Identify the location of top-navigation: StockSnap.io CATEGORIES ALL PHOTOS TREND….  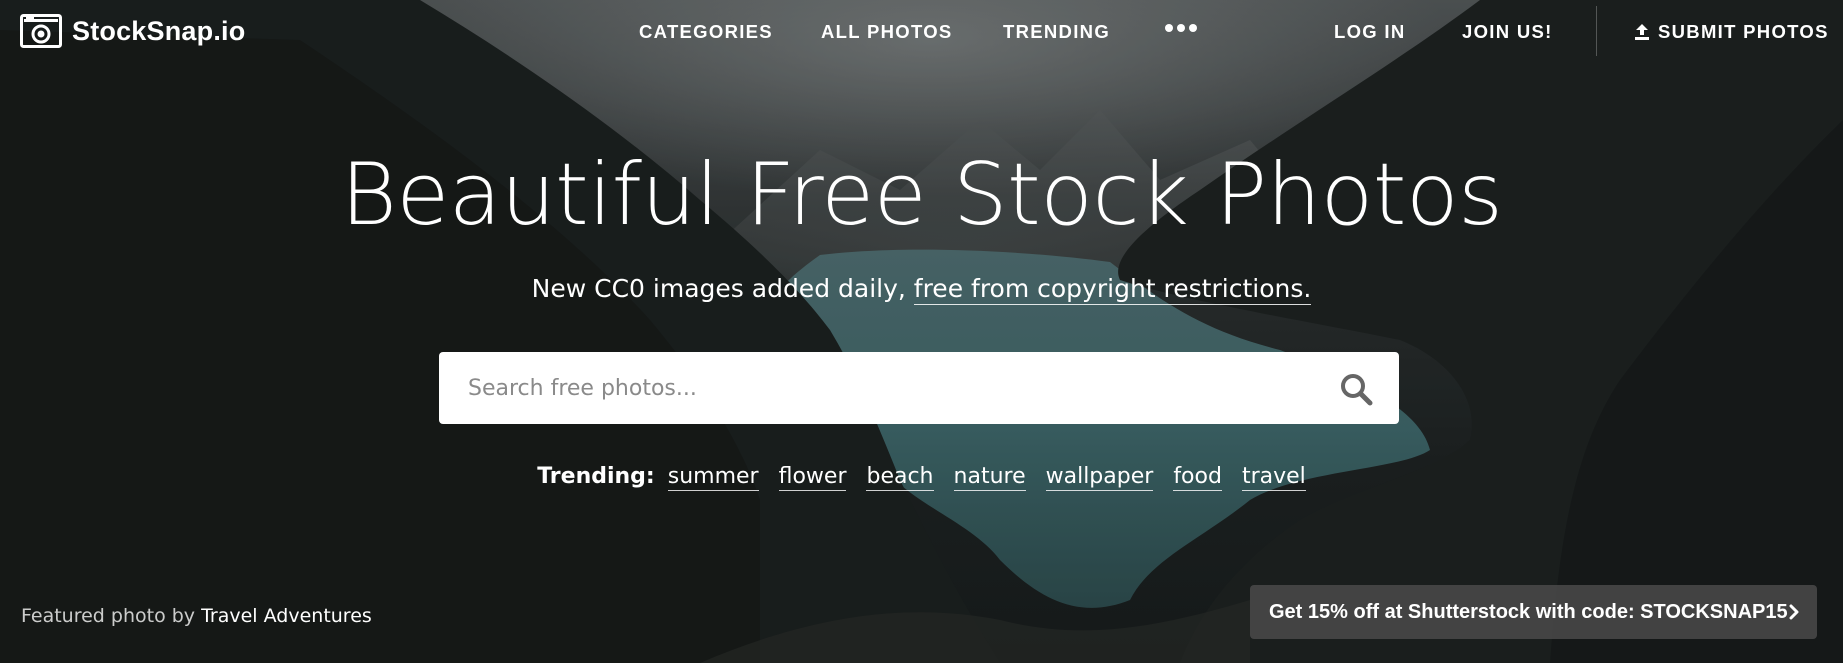
(921, 31).